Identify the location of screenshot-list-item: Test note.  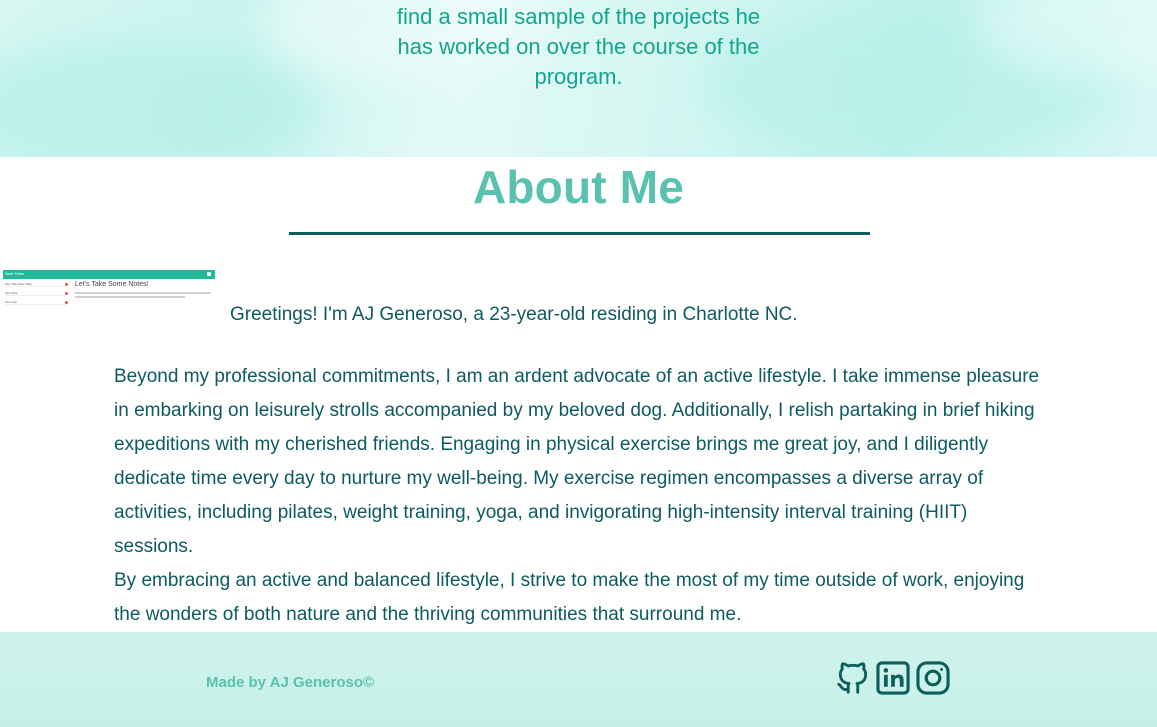
(36, 302).